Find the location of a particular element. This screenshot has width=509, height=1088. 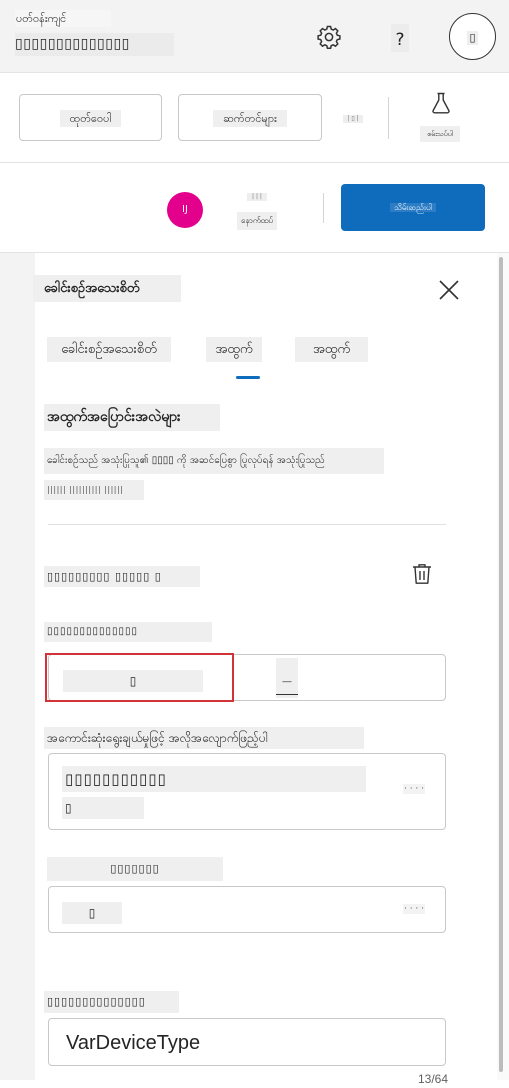

gear-icon is located at coordinates (329, 37).